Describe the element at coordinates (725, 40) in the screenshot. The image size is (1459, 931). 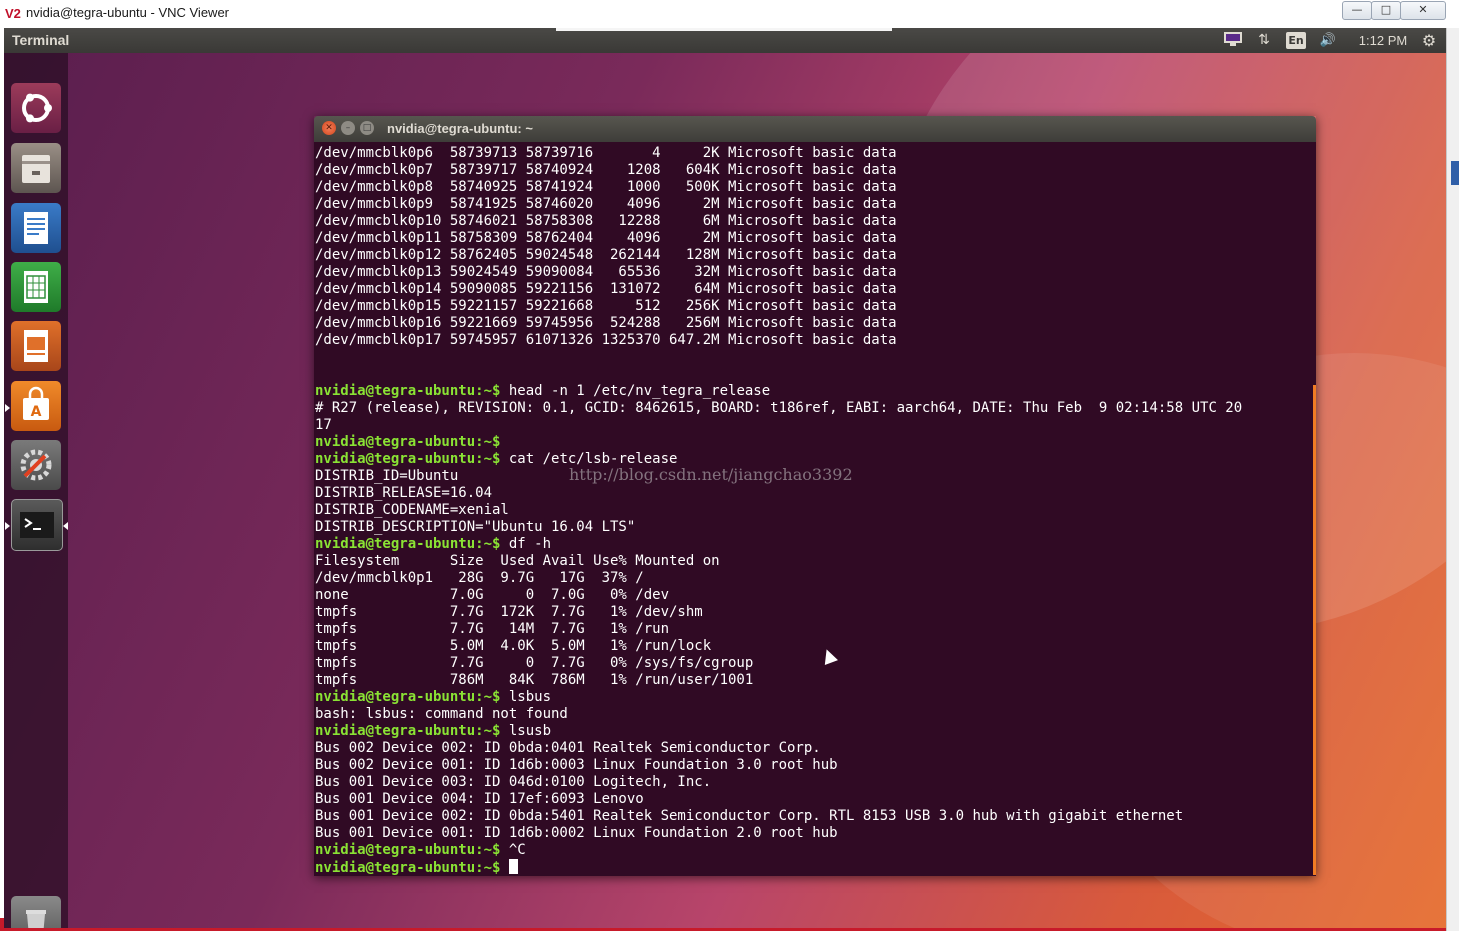
I see `top-panel: Terminal ⇅ En 🔊 1:12 PM ⚙` at that location.